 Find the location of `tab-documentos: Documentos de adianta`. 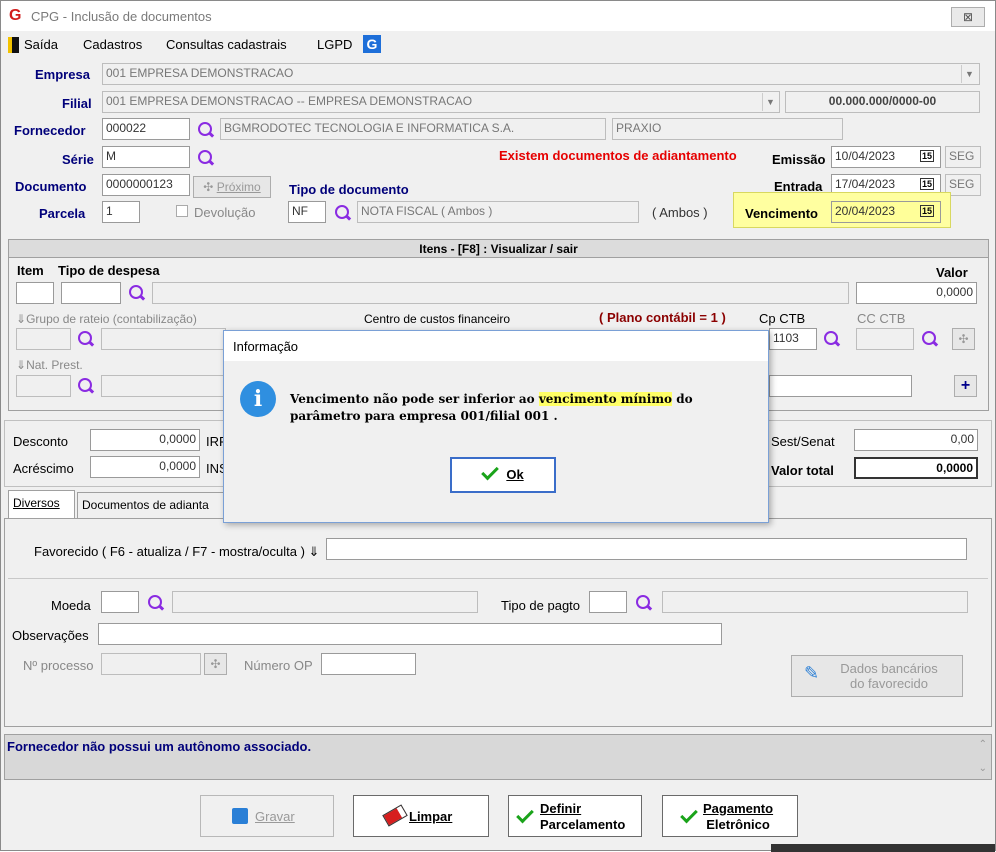

tab-documentos: Documentos de adianta is located at coordinates (152, 505).